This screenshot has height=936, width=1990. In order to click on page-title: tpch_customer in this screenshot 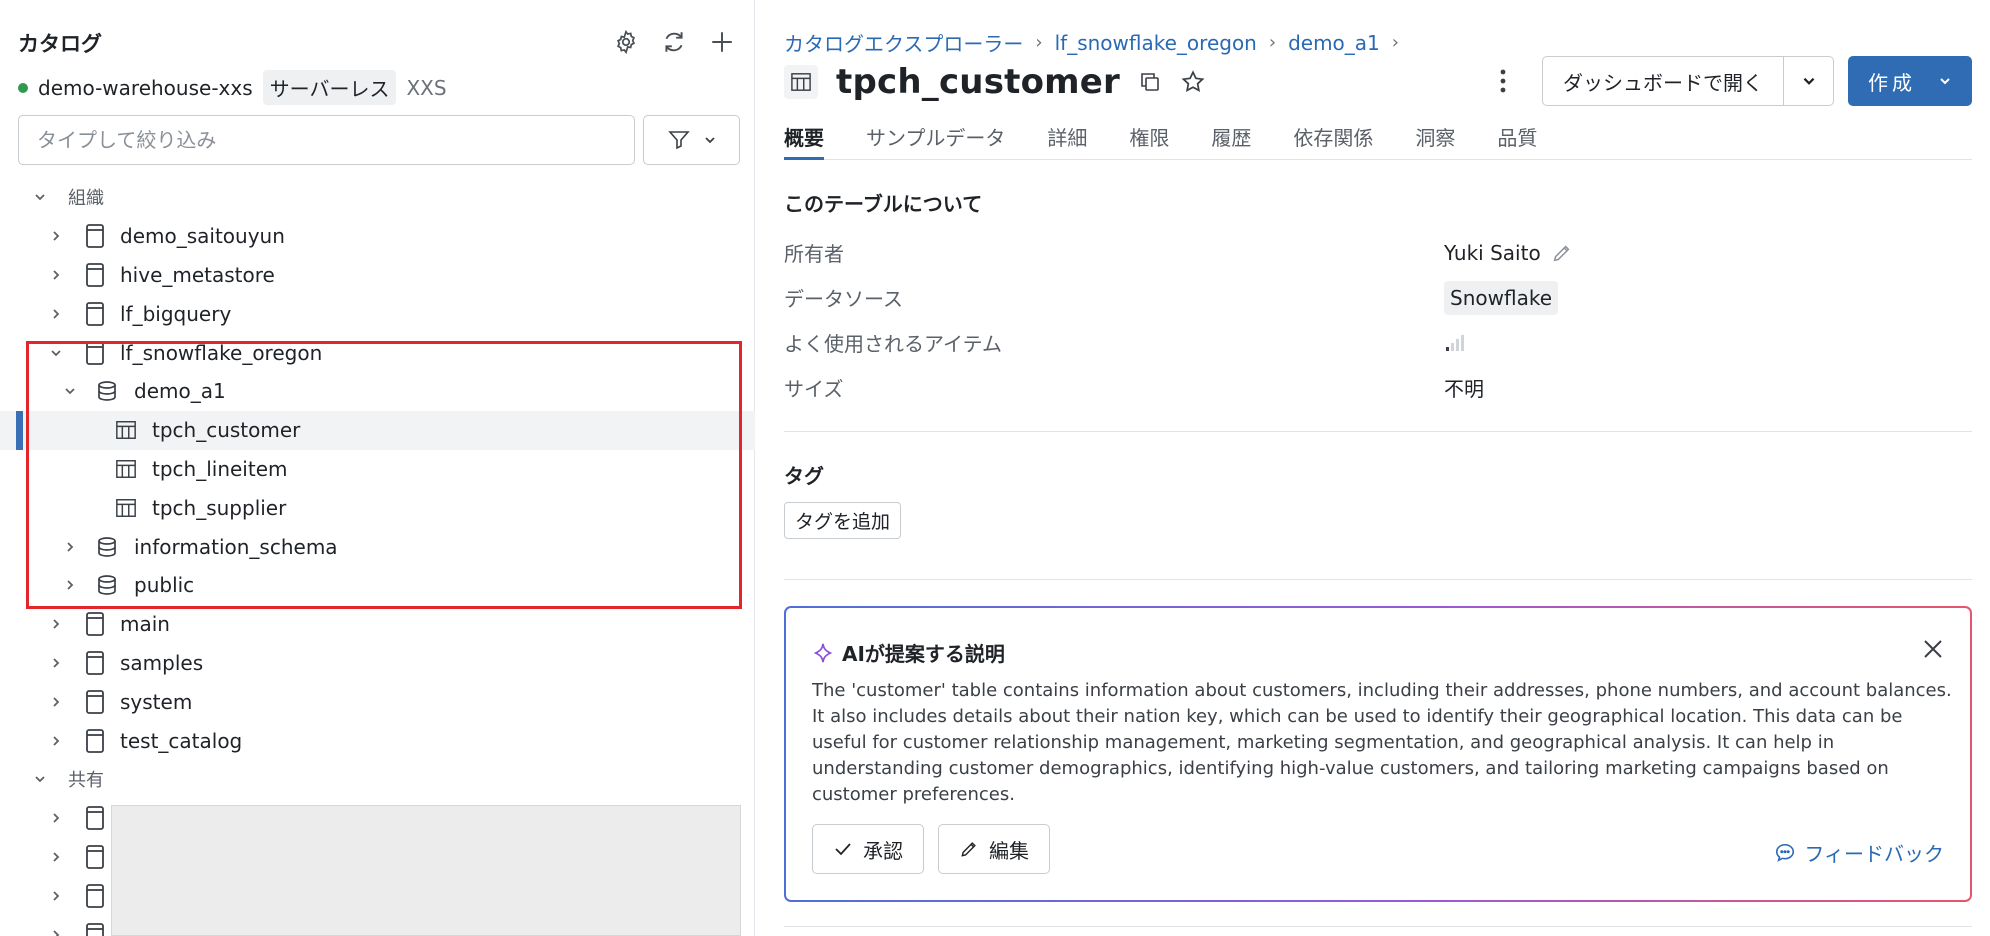, I will do `click(978, 82)`.